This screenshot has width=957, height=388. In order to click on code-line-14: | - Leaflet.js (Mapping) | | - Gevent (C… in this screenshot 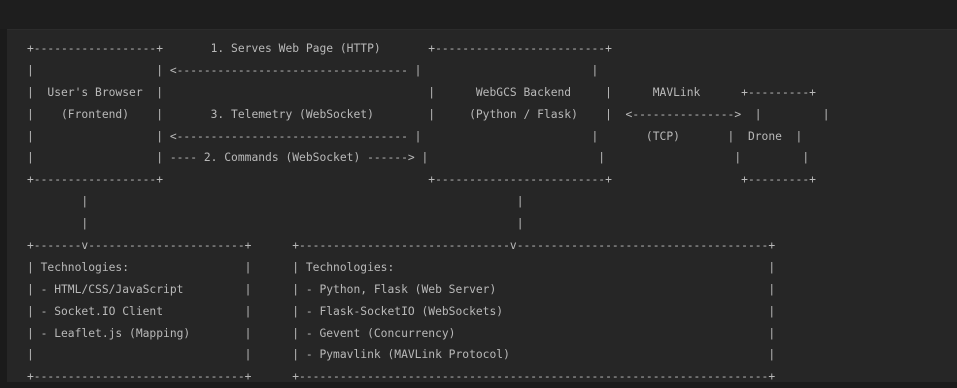, I will do `click(401, 333)`.